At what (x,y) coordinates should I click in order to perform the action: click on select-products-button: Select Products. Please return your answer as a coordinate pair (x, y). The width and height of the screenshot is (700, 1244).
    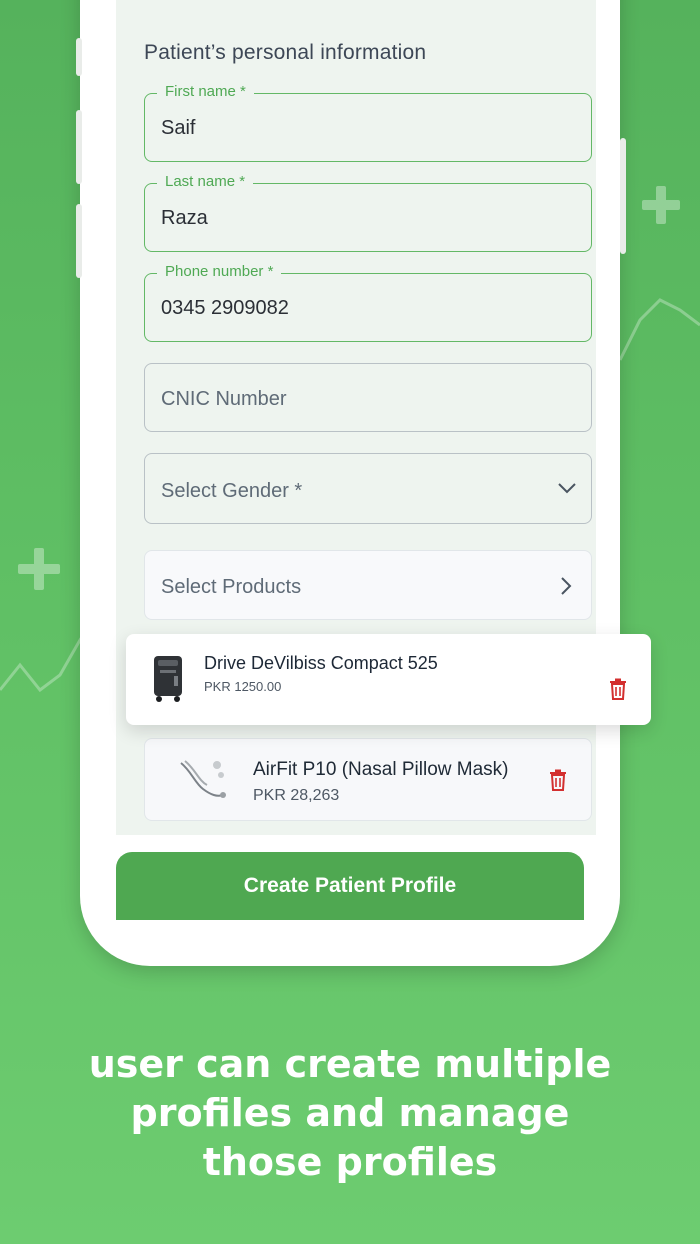
    Looking at the image, I should click on (368, 585).